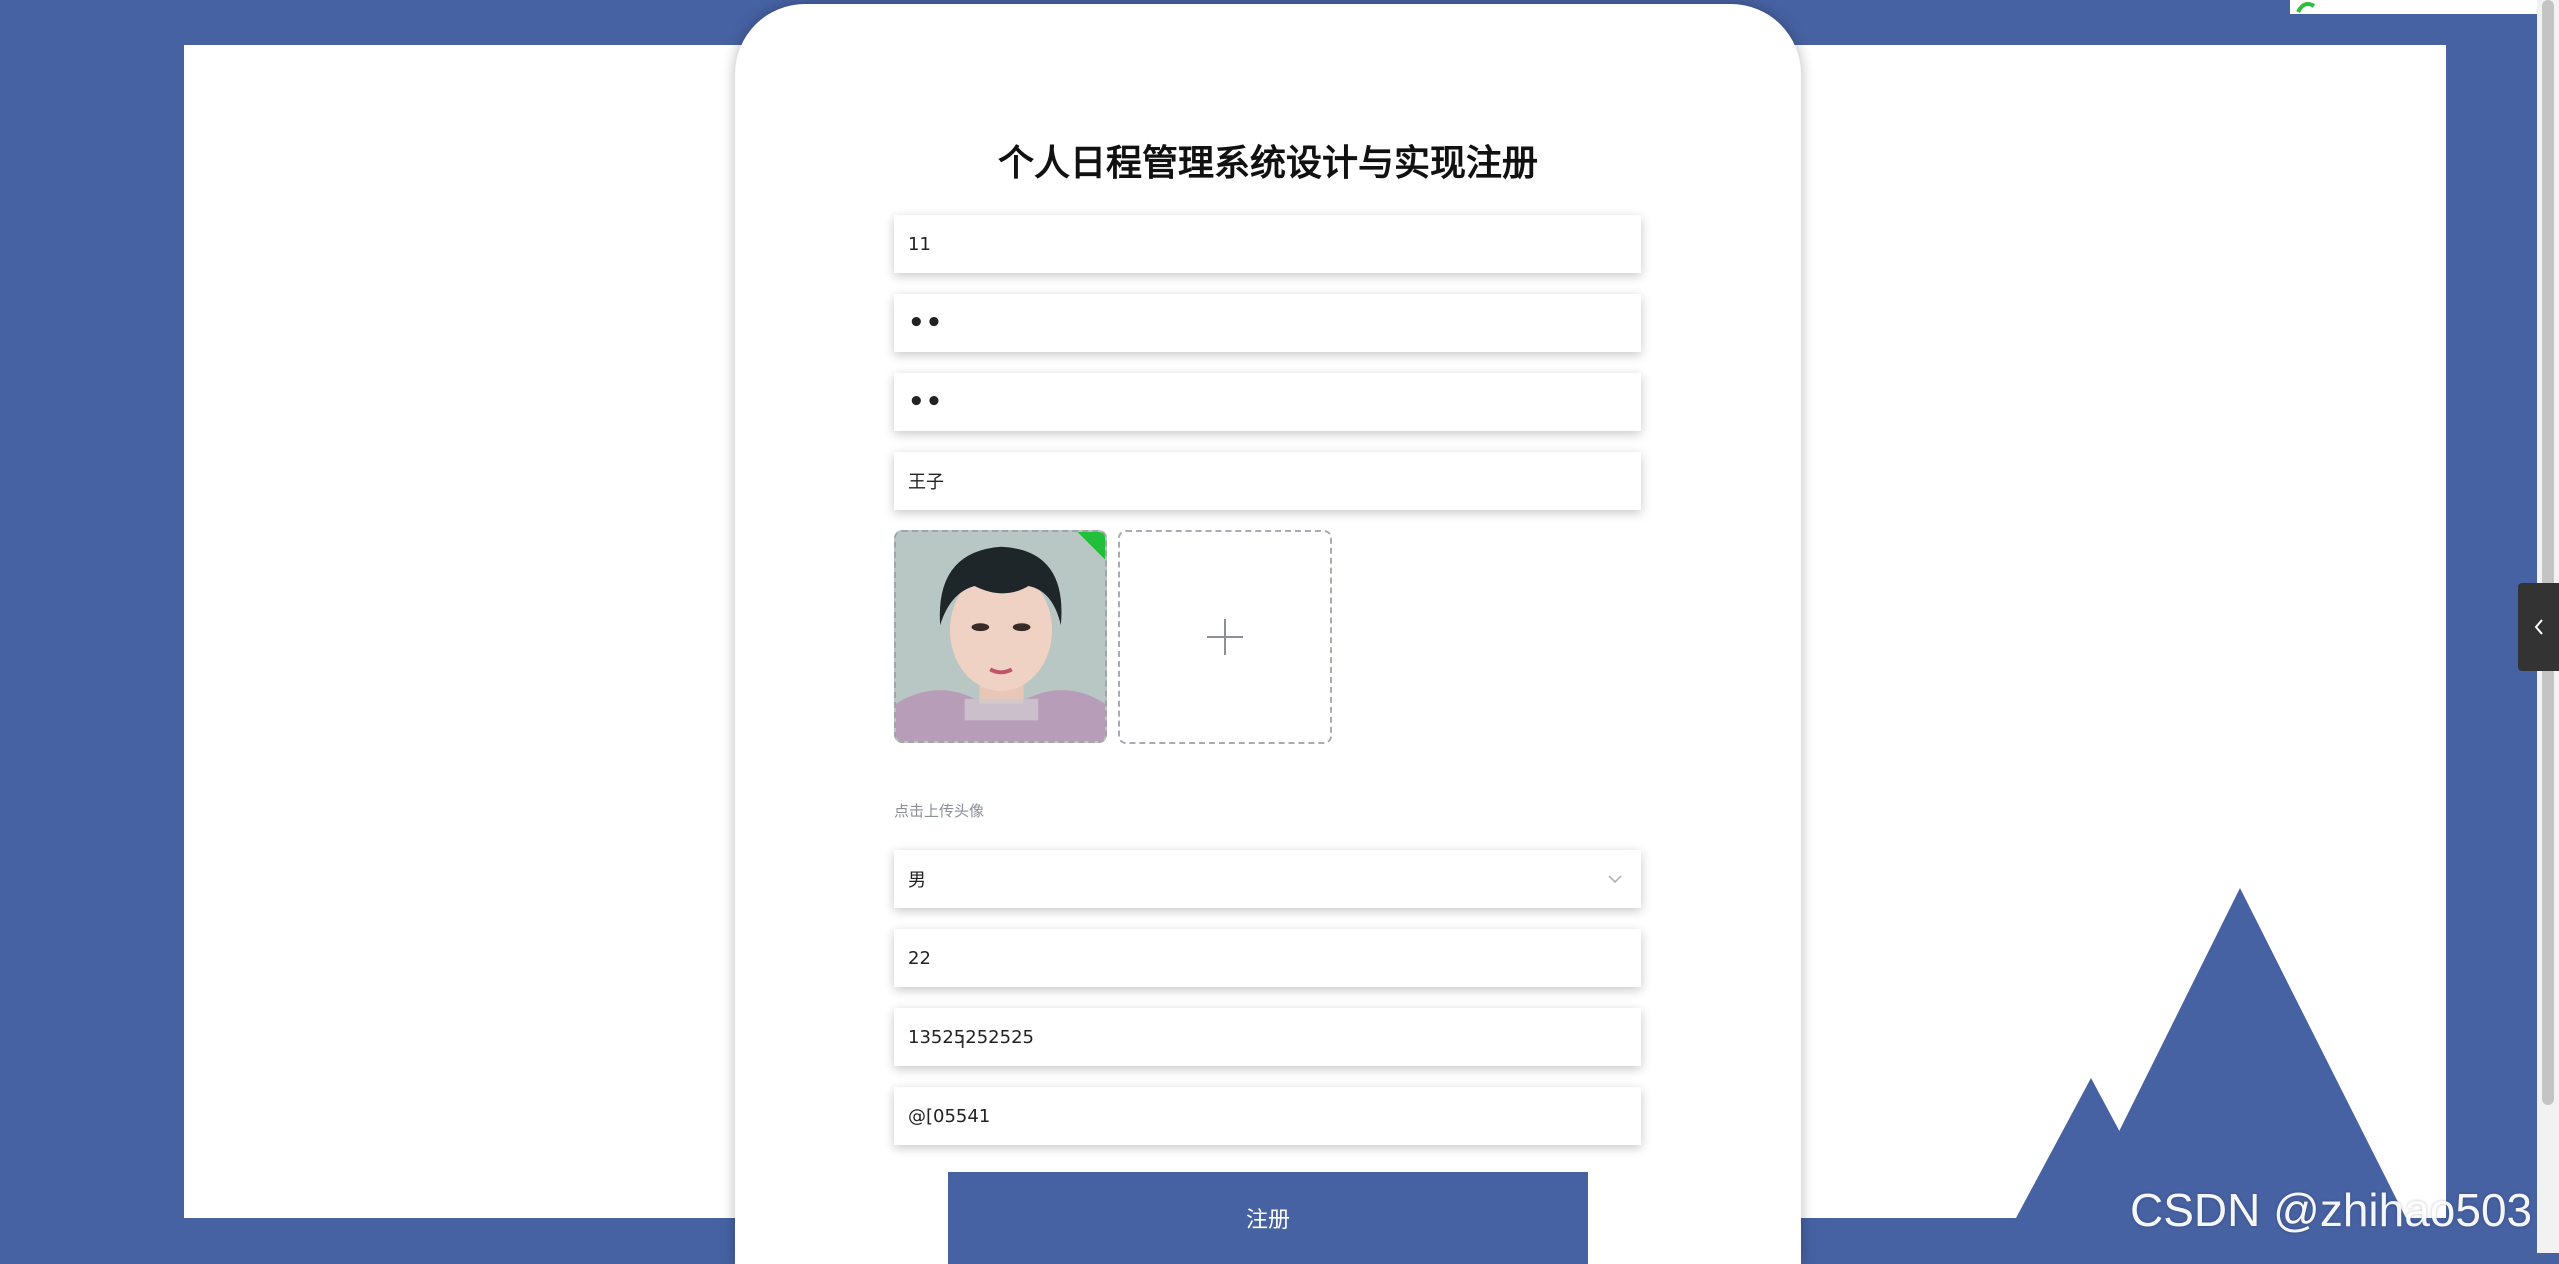 The width and height of the screenshot is (2559, 1264). I want to click on upload-hint: 点击上传头像, so click(939, 811).